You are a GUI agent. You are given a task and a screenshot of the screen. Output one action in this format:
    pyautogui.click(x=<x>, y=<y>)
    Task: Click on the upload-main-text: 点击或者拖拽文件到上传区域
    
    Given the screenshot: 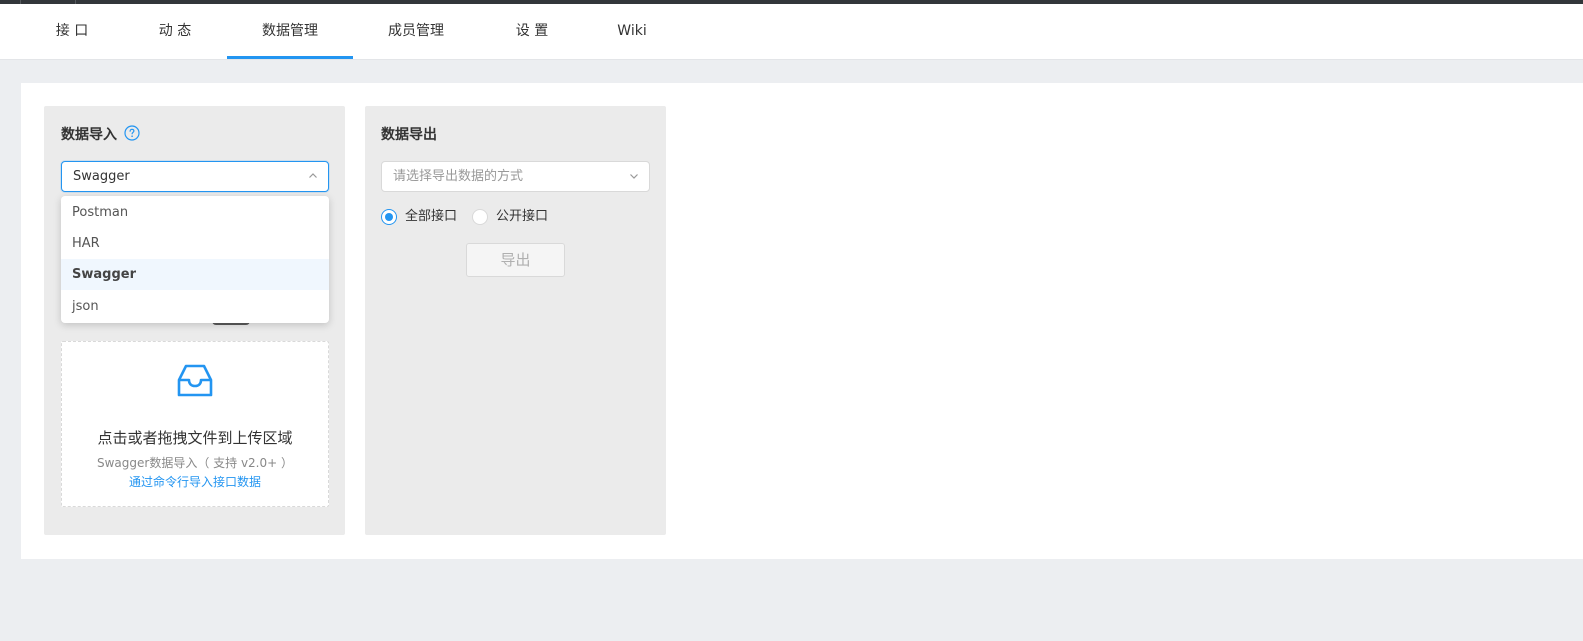 What is the action you would take?
    pyautogui.click(x=195, y=438)
    